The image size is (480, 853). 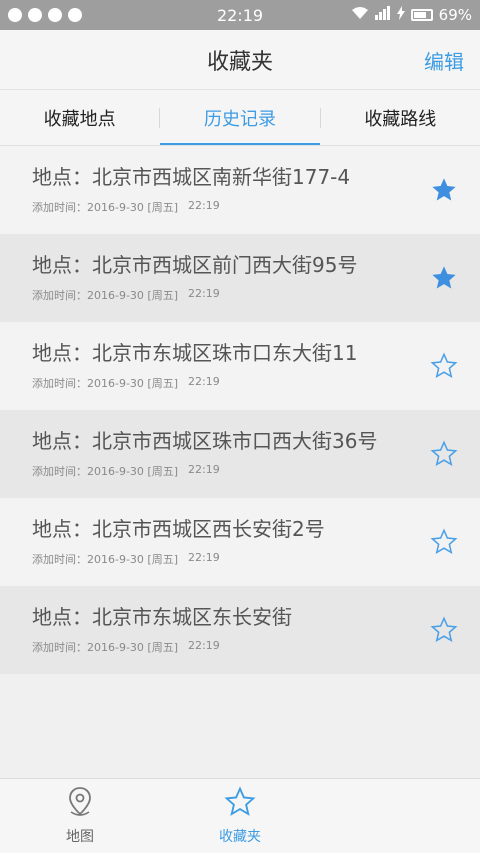 I want to click on tab-favorite-routes: 收藏路线, so click(x=400, y=117).